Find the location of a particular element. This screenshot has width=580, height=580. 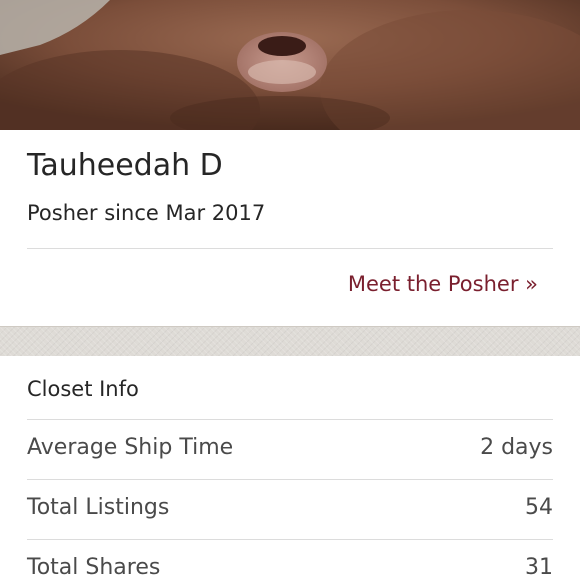

meet-the-posher-link: Meet the Posher » is located at coordinates (443, 284).